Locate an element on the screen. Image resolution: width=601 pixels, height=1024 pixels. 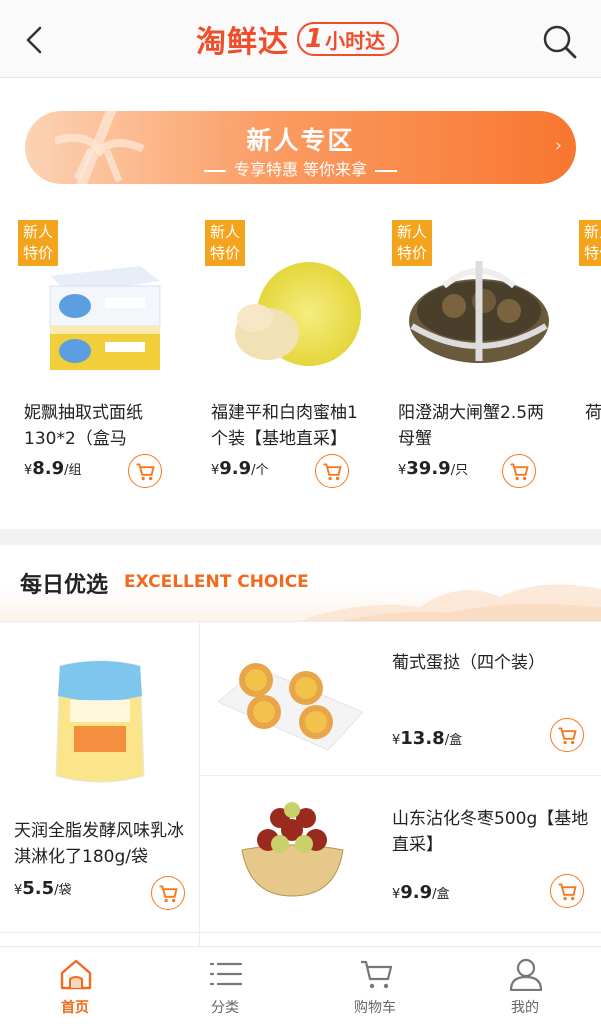
nav-label: 购物车 is located at coordinates (375, 1008).